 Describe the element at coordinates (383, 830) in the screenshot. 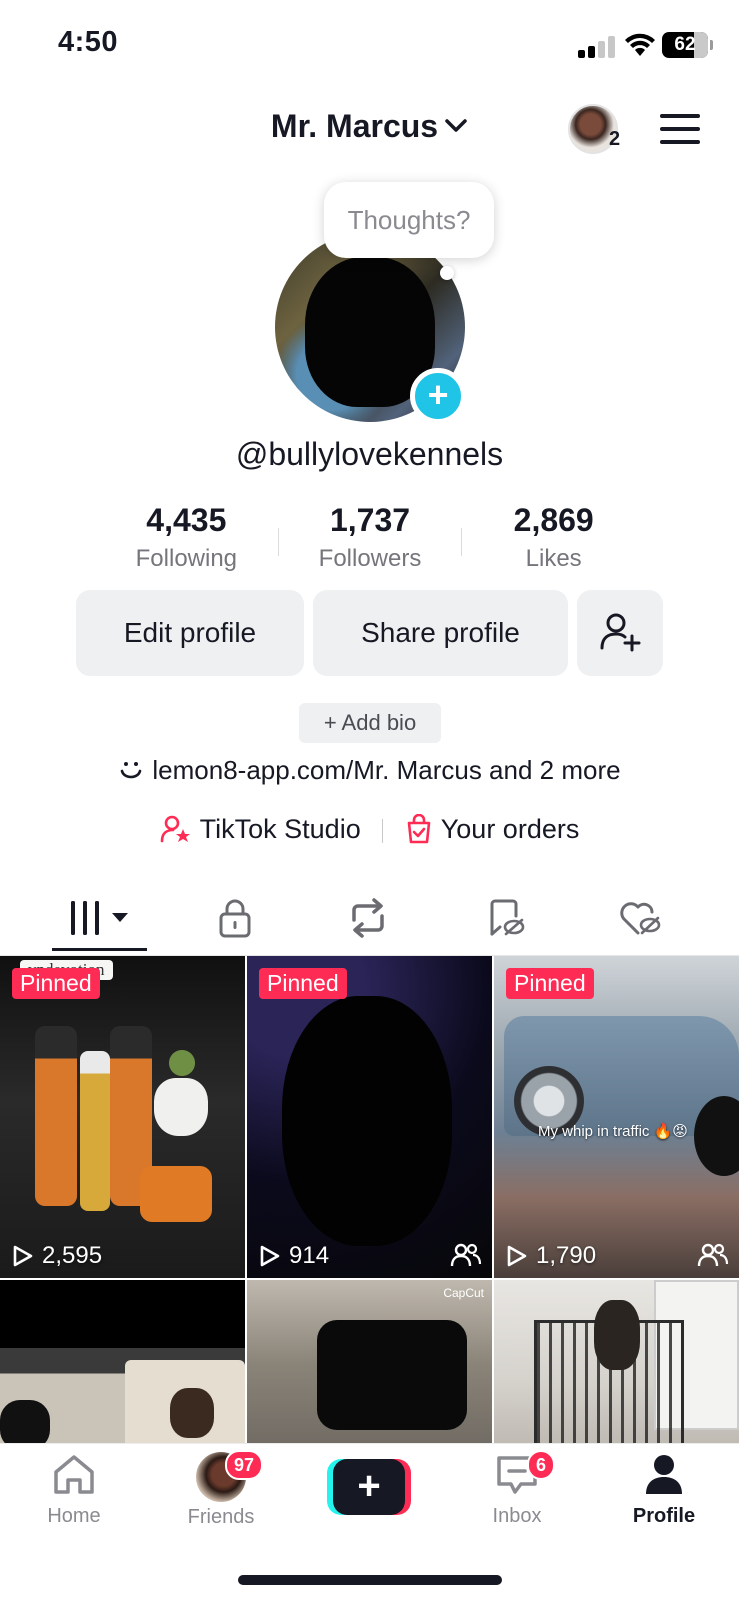

I see `divider` at that location.